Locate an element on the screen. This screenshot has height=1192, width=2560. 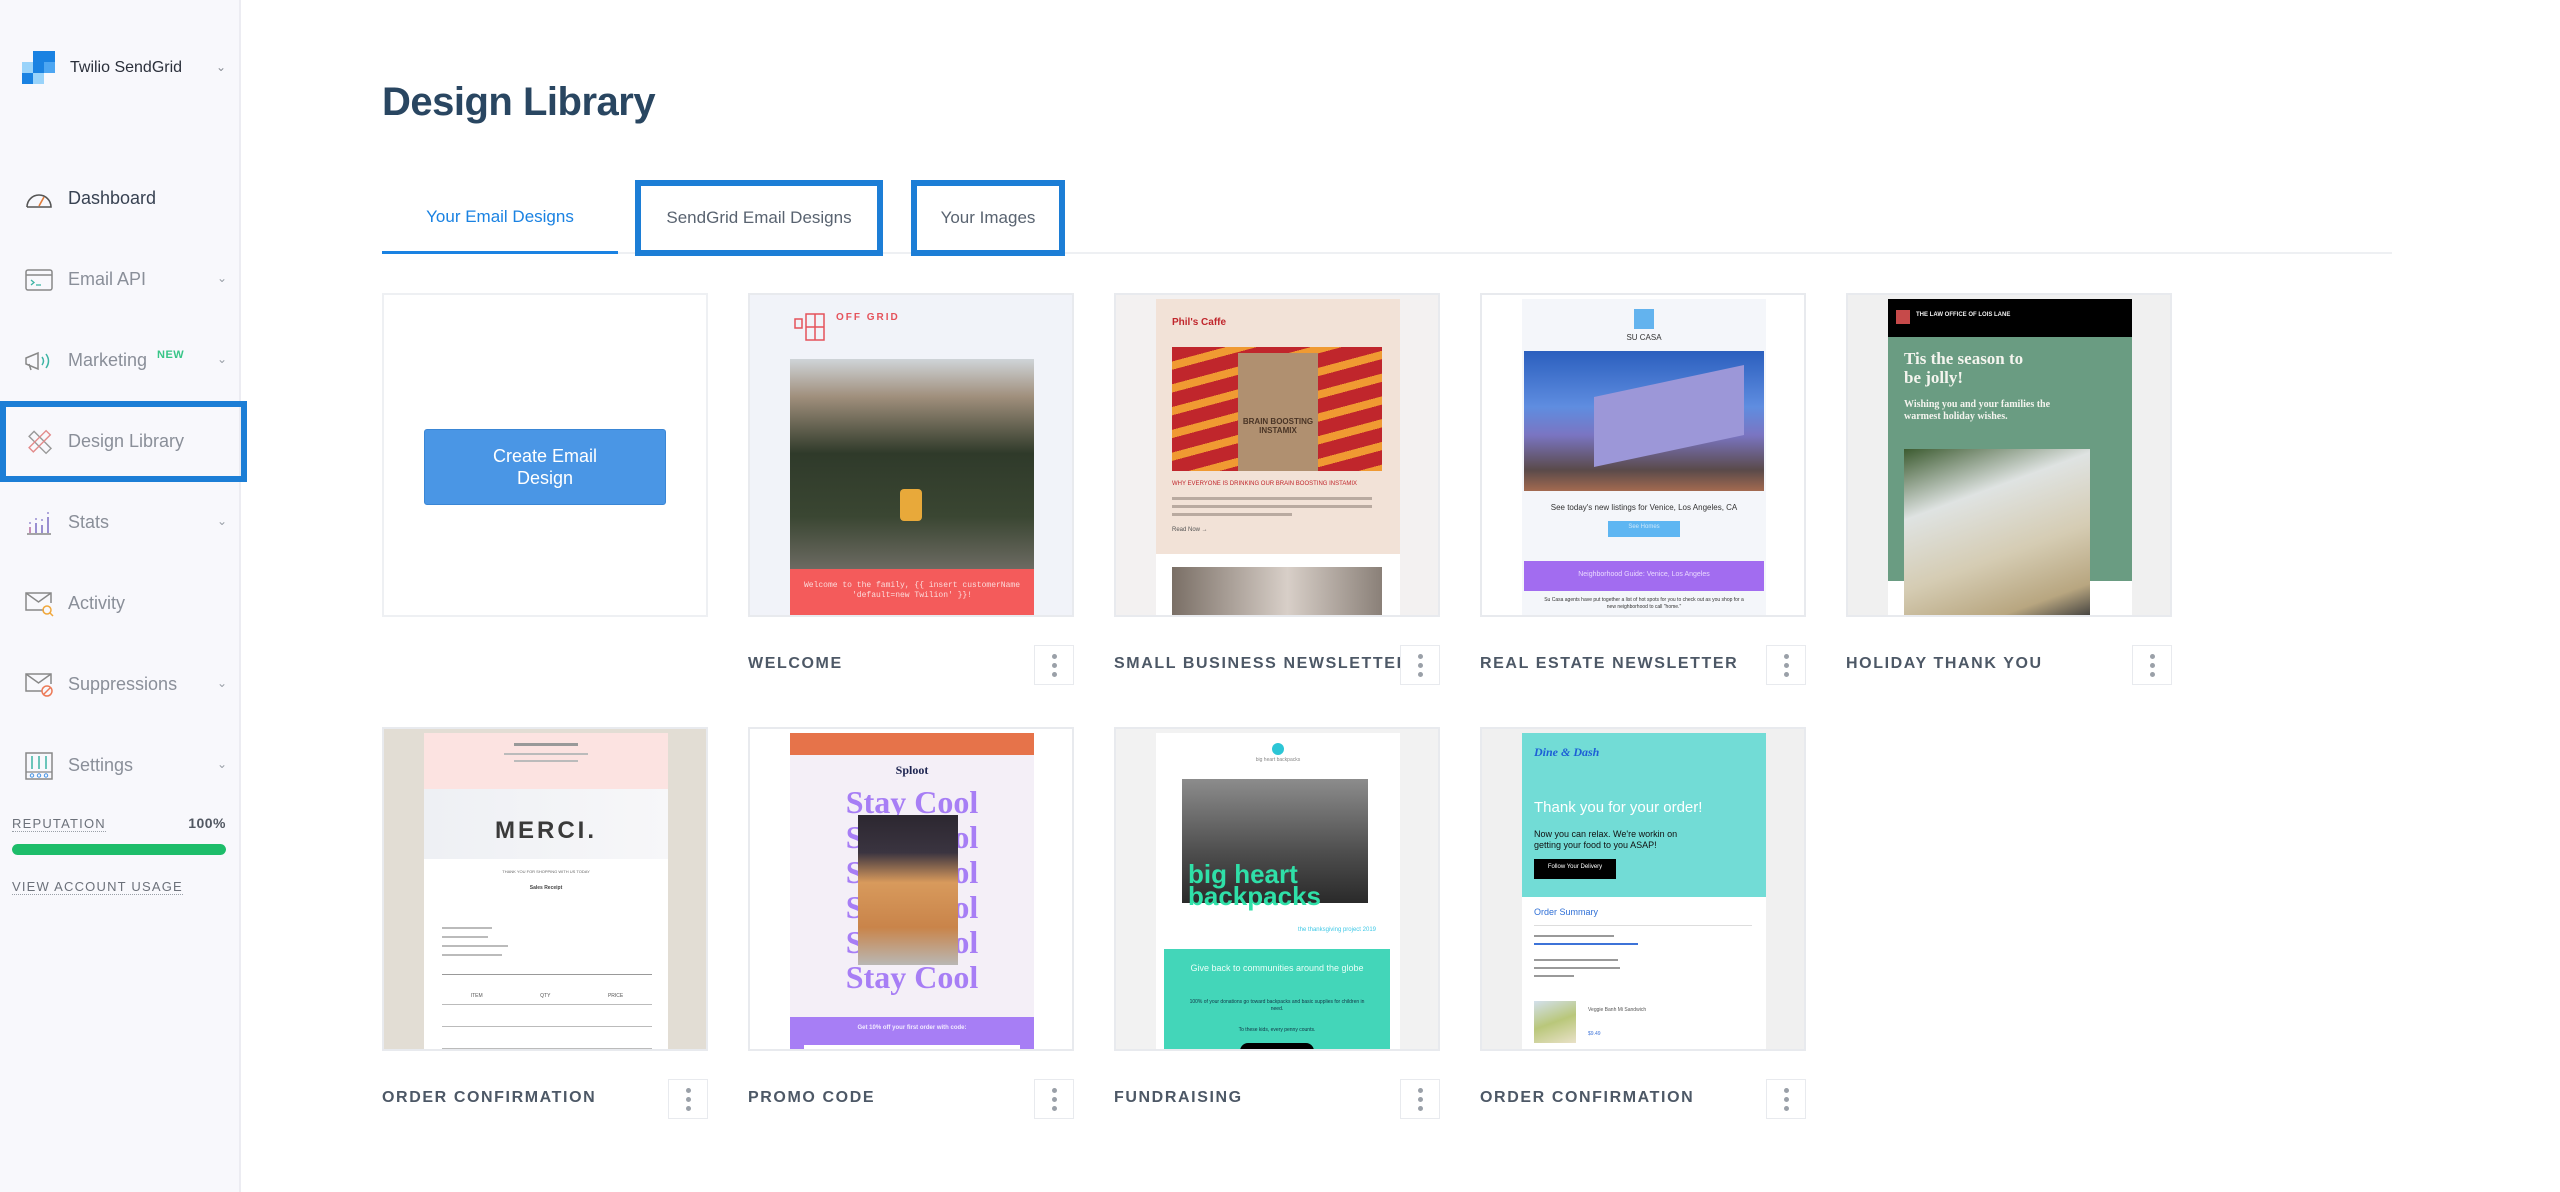
sidebar-item-design-library: Design Library is located at coordinates (123, 441).